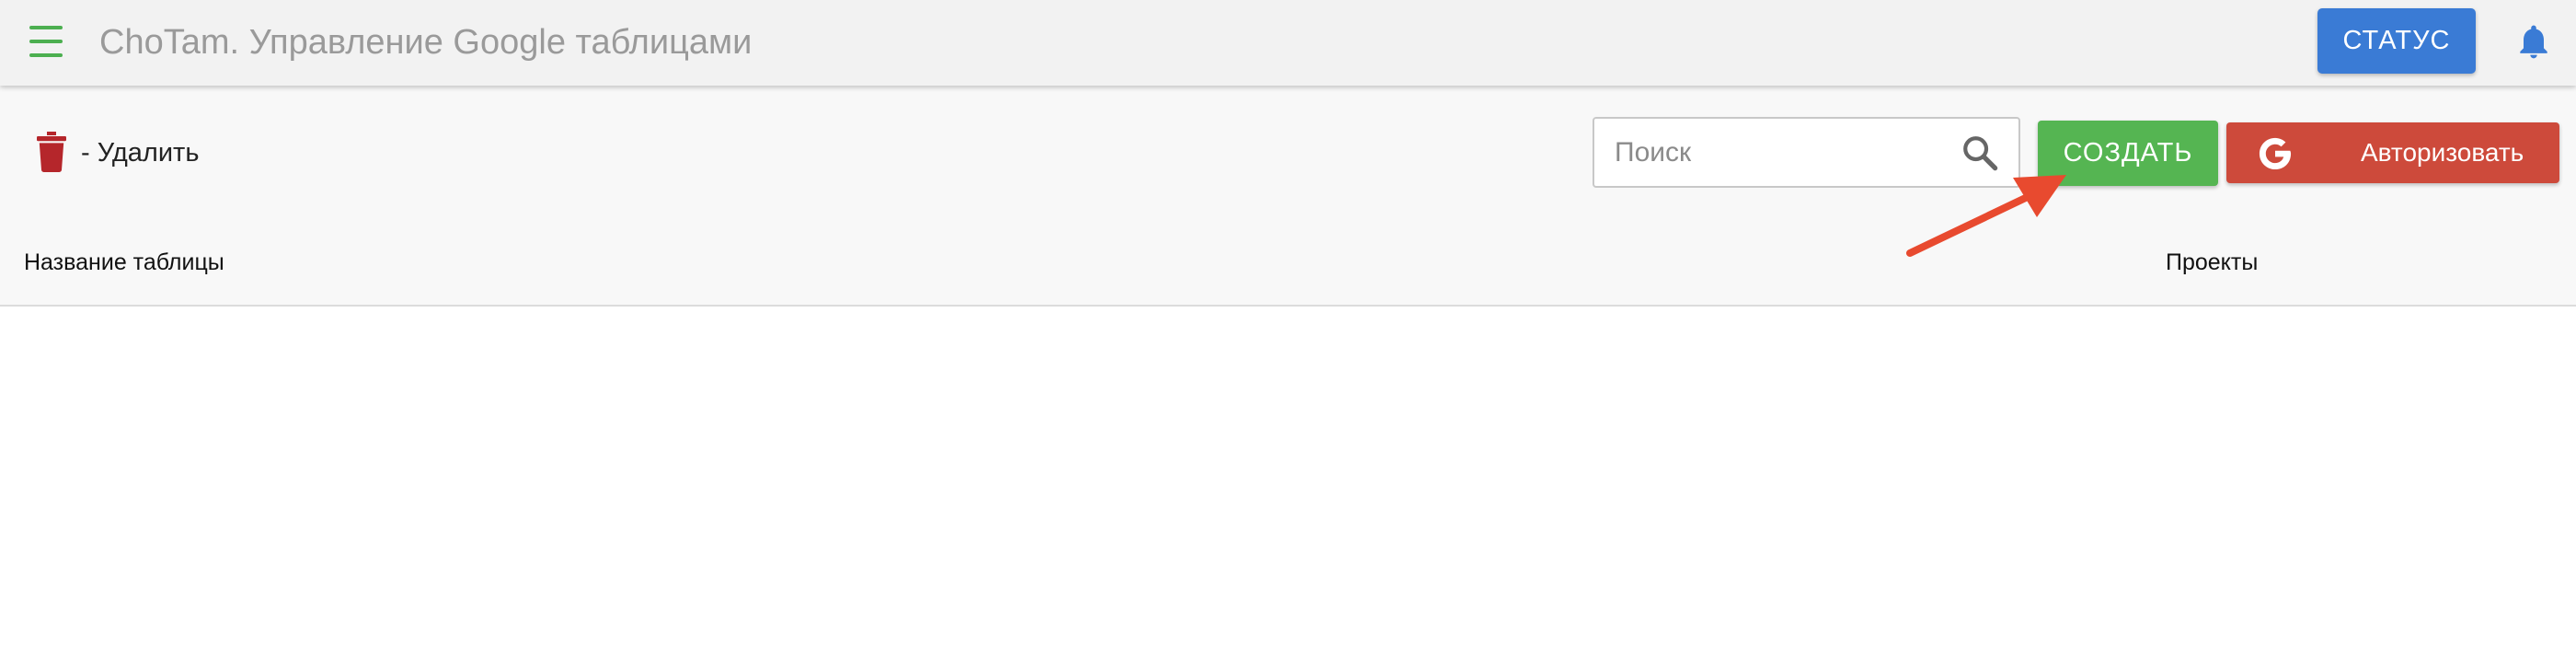 The height and width of the screenshot is (660, 2576). I want to click on column-header-table-name: Название таблицы, so click(124, 262).